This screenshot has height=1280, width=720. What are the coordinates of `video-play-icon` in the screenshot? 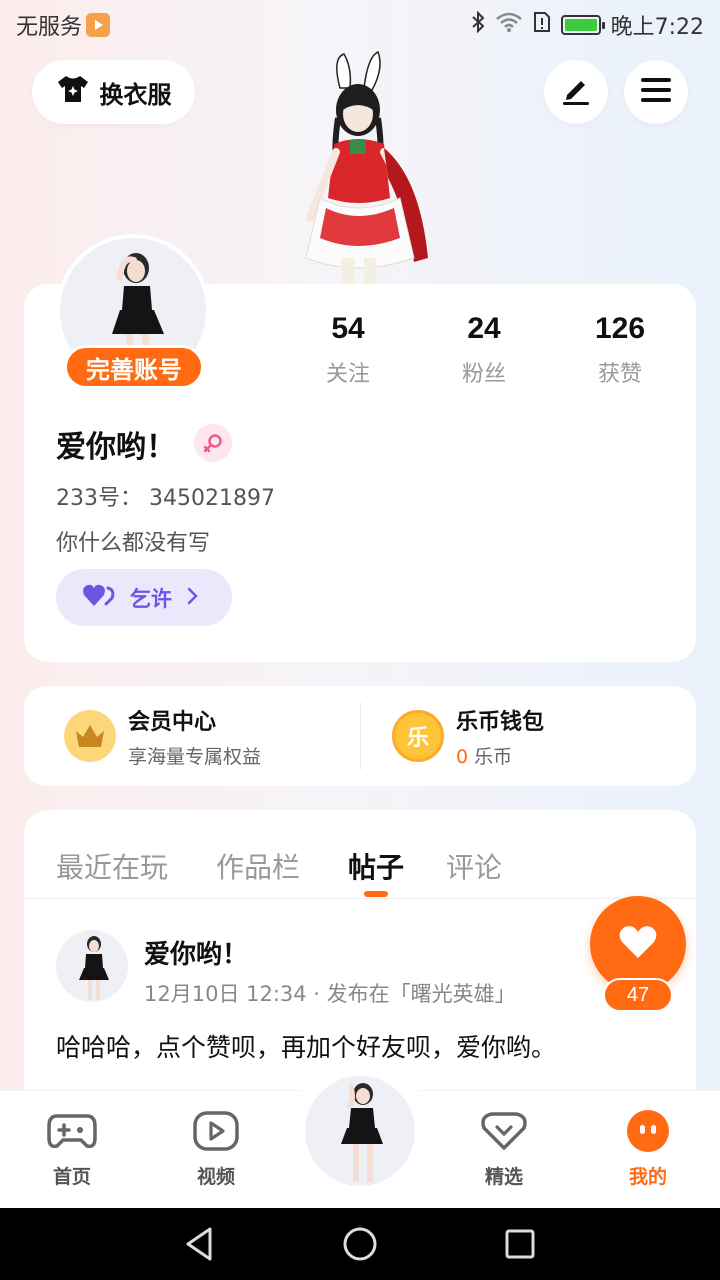 It's located at (216, 1131).